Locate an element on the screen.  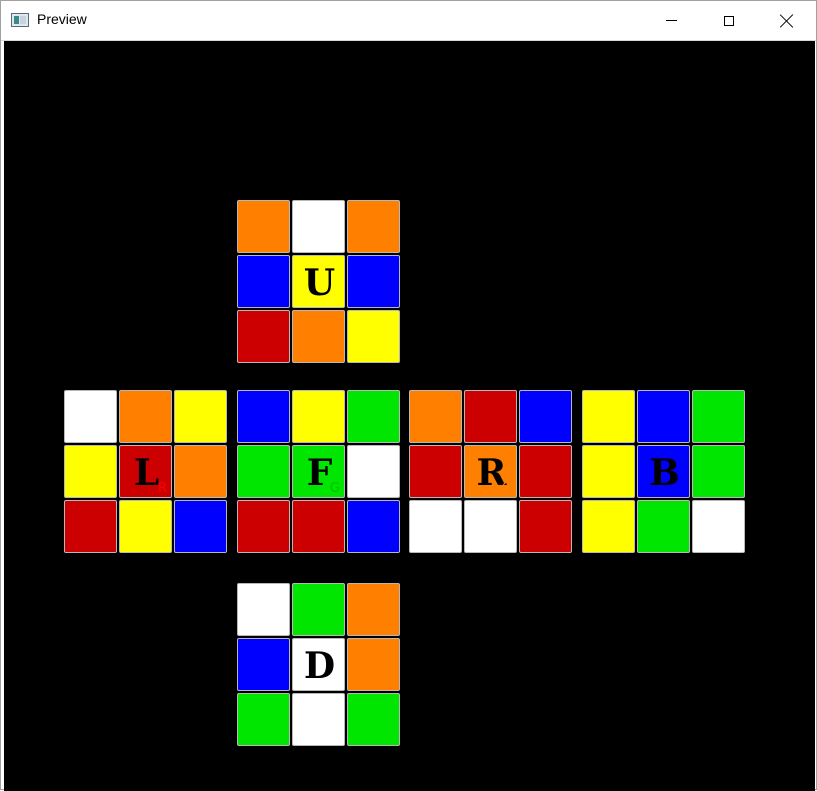
maximize-button is located at coordinates (729, 20).